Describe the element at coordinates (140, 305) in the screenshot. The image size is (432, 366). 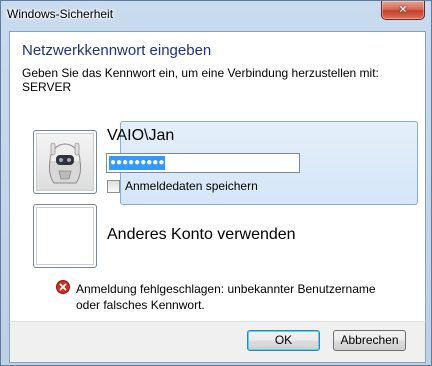
I see `error-message-line2: oder falsches Kennwort.` at that location.